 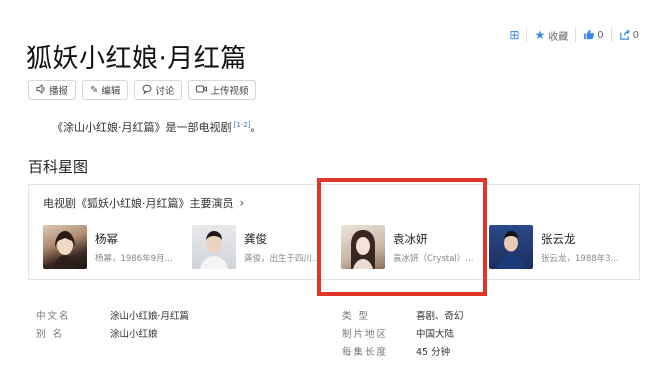 I want to click on video-icon, so click(x=202, y=90).